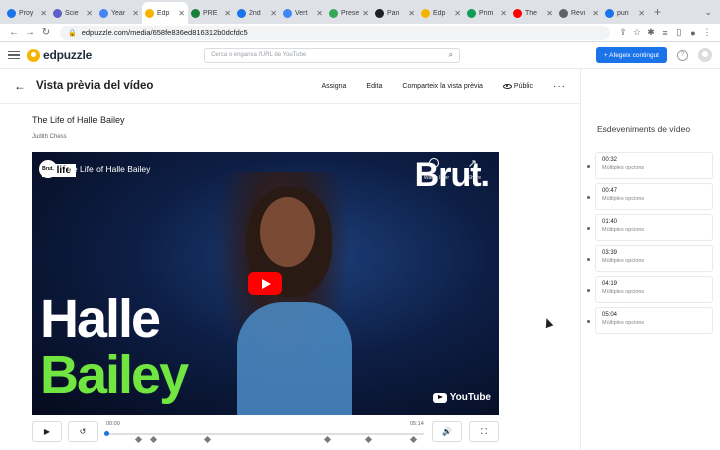 Image resolution: width=720 pixels, height=450 pixels. I want to click on tab-search-chevron-icon: ⌄, so click(708, 12).